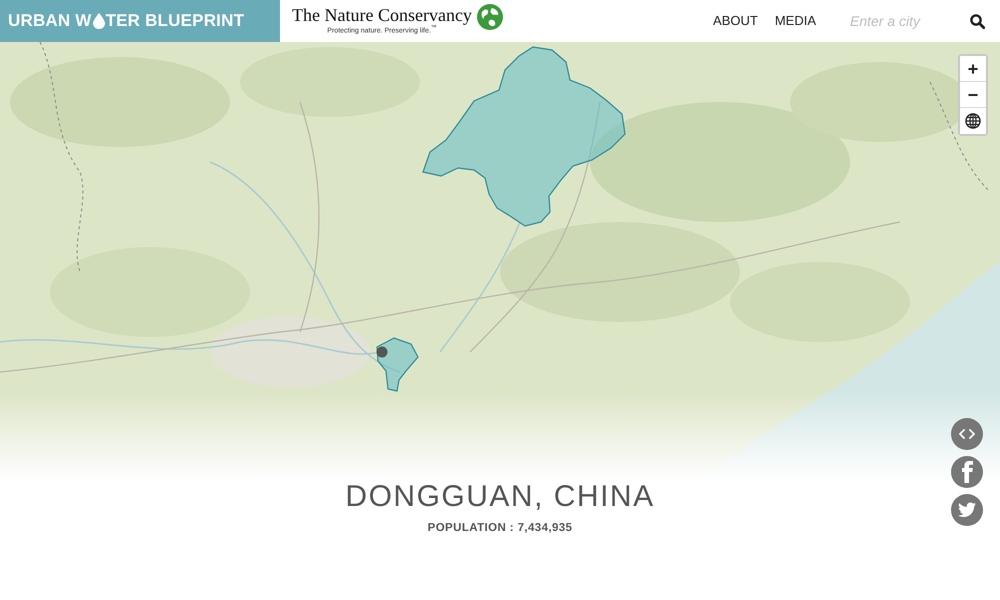 The height and width of the screenshot is (600, 1000). Describe the element at coordinates (50, 21) in the screenshot. I see `brand-title-text: URBAN W` at that location.